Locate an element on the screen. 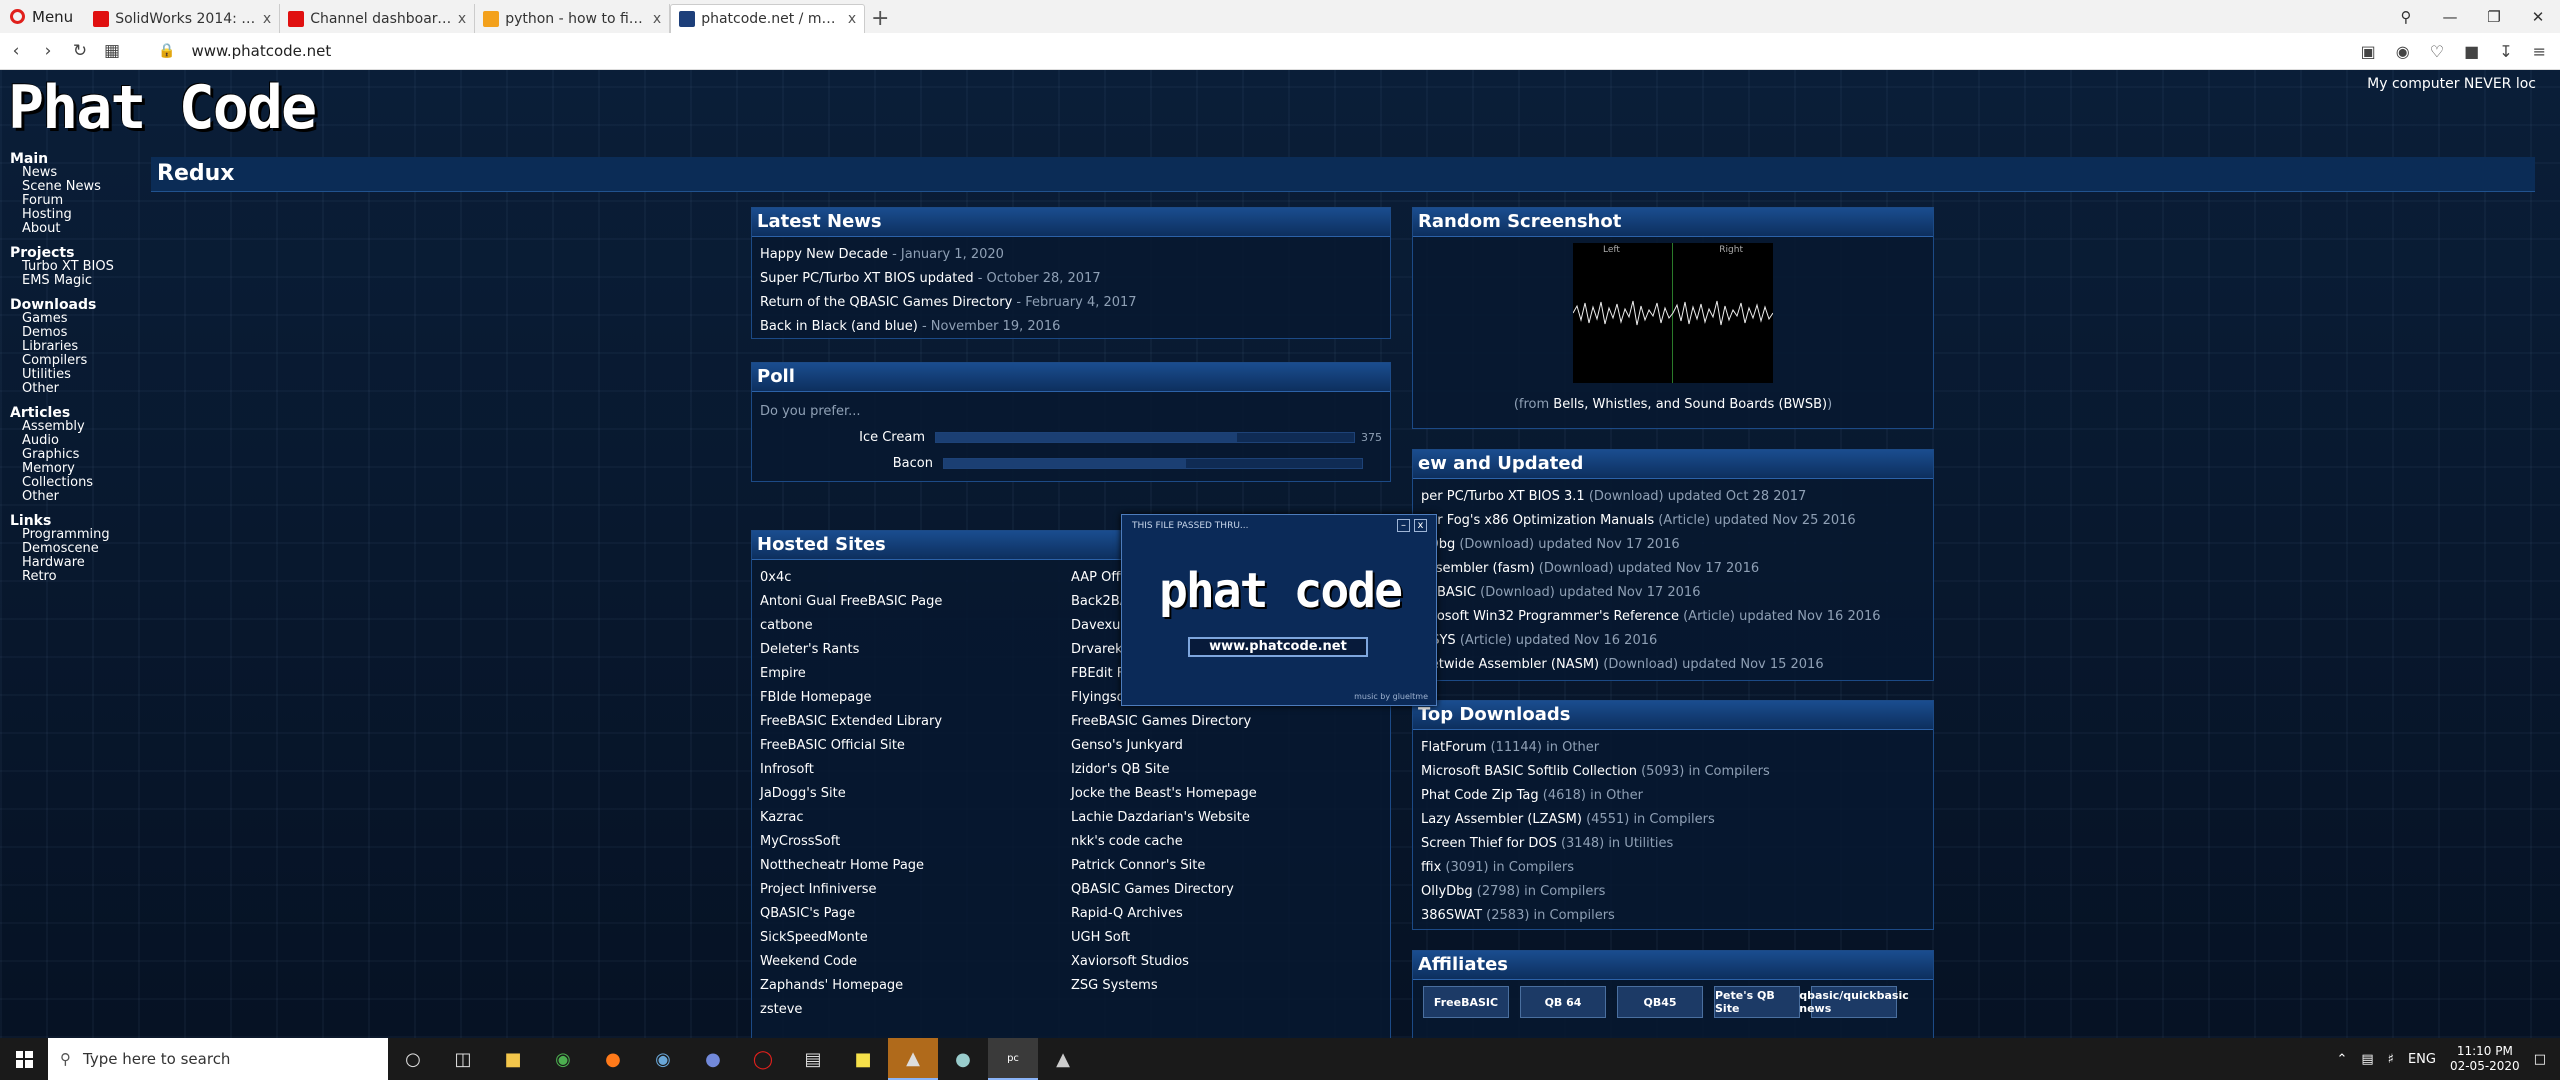 This screenshot has width=2560, height=1080. download-item-name: Lazy Assembler (LZASM) is located at coordinates (1501, 819).